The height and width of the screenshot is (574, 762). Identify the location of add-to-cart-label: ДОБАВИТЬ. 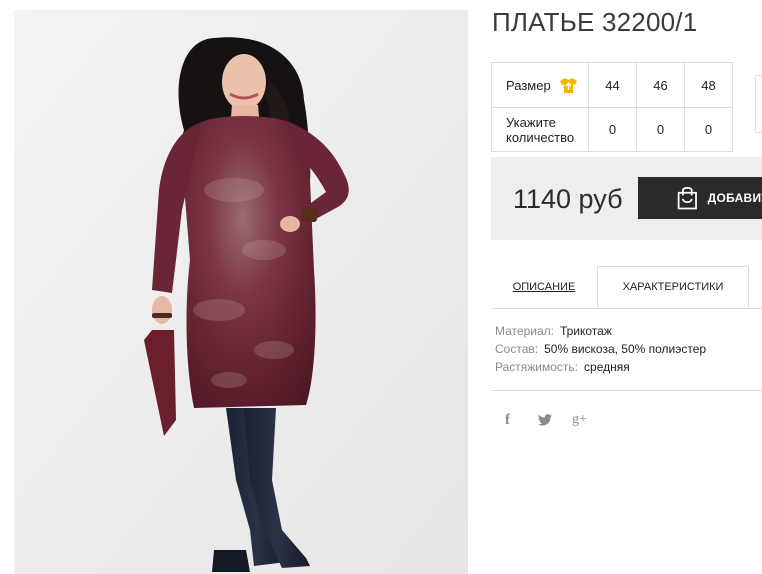
(734, 198).